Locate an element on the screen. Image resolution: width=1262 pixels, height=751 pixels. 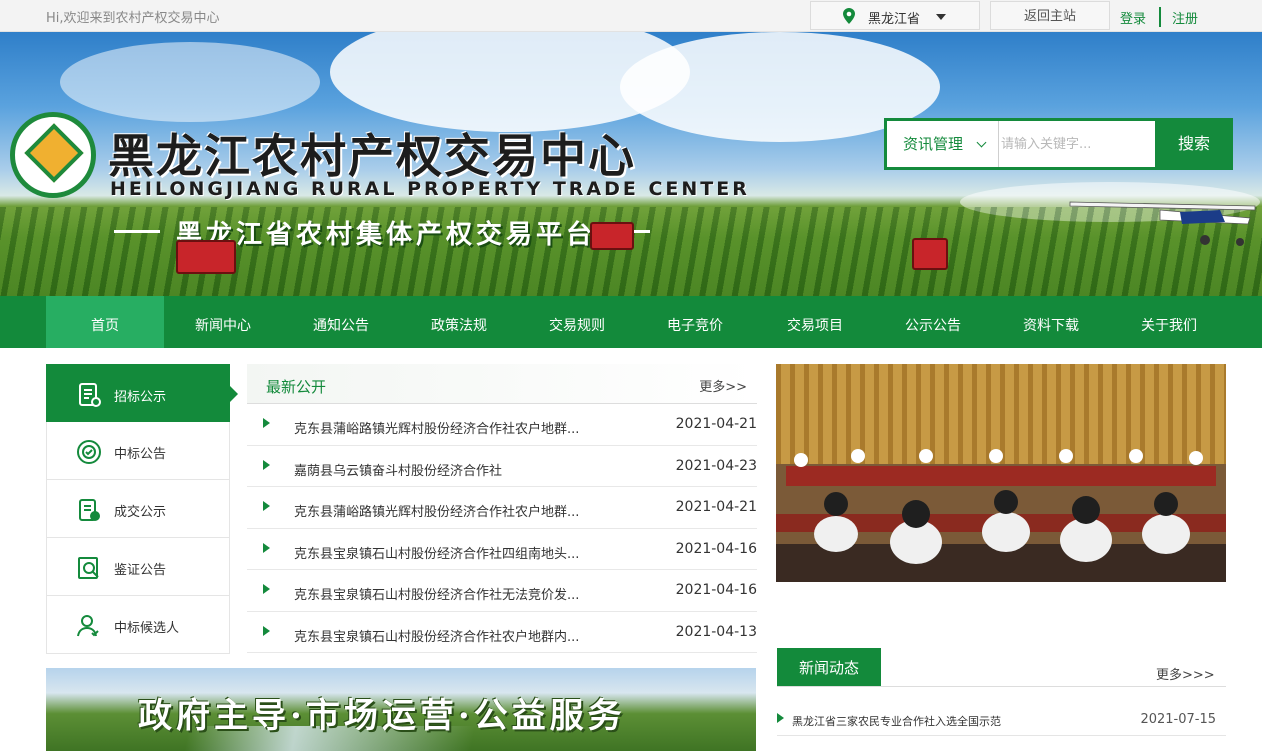
list-item-date: 2021-04-13 is located at coordinates (716, 631).